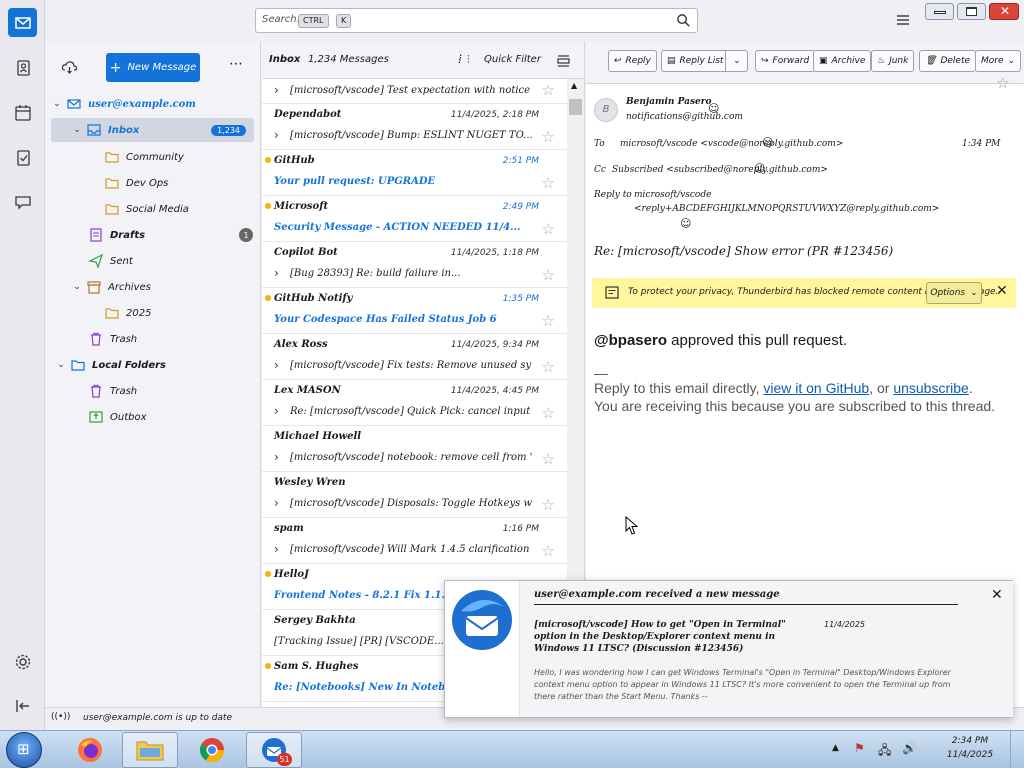 The width and height of the screenshot is (1024, 768). Describe the element at coordinates (152, 130) in the screenshot. I see `folder-inbox: ⌄ Inbox 1,234` at that location.